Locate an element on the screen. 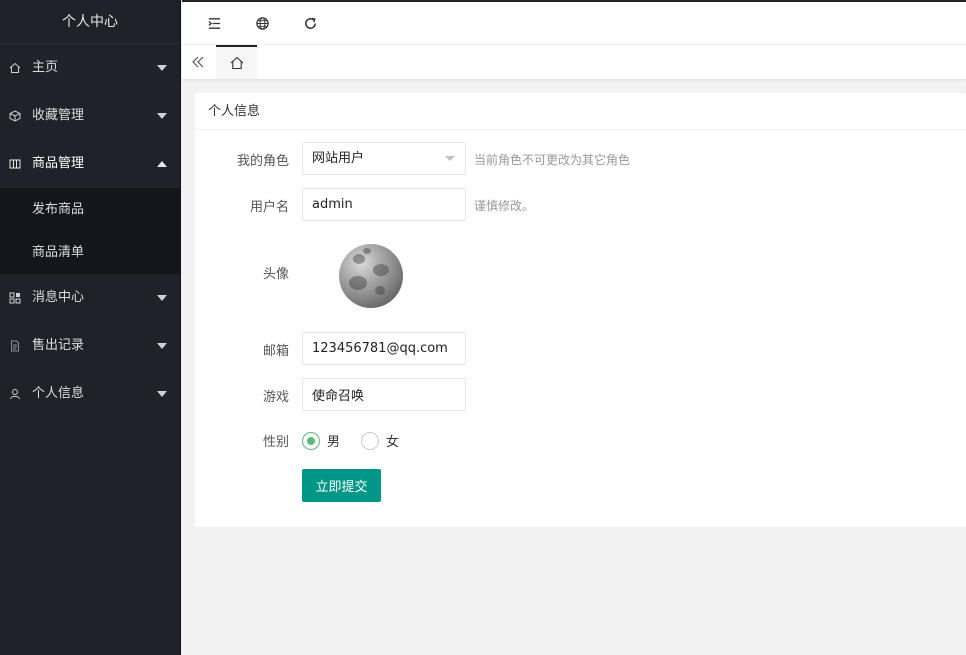 This screenshot has height=655, width=966. gender-radio-male: 男 is located at coordinates (321, 440).